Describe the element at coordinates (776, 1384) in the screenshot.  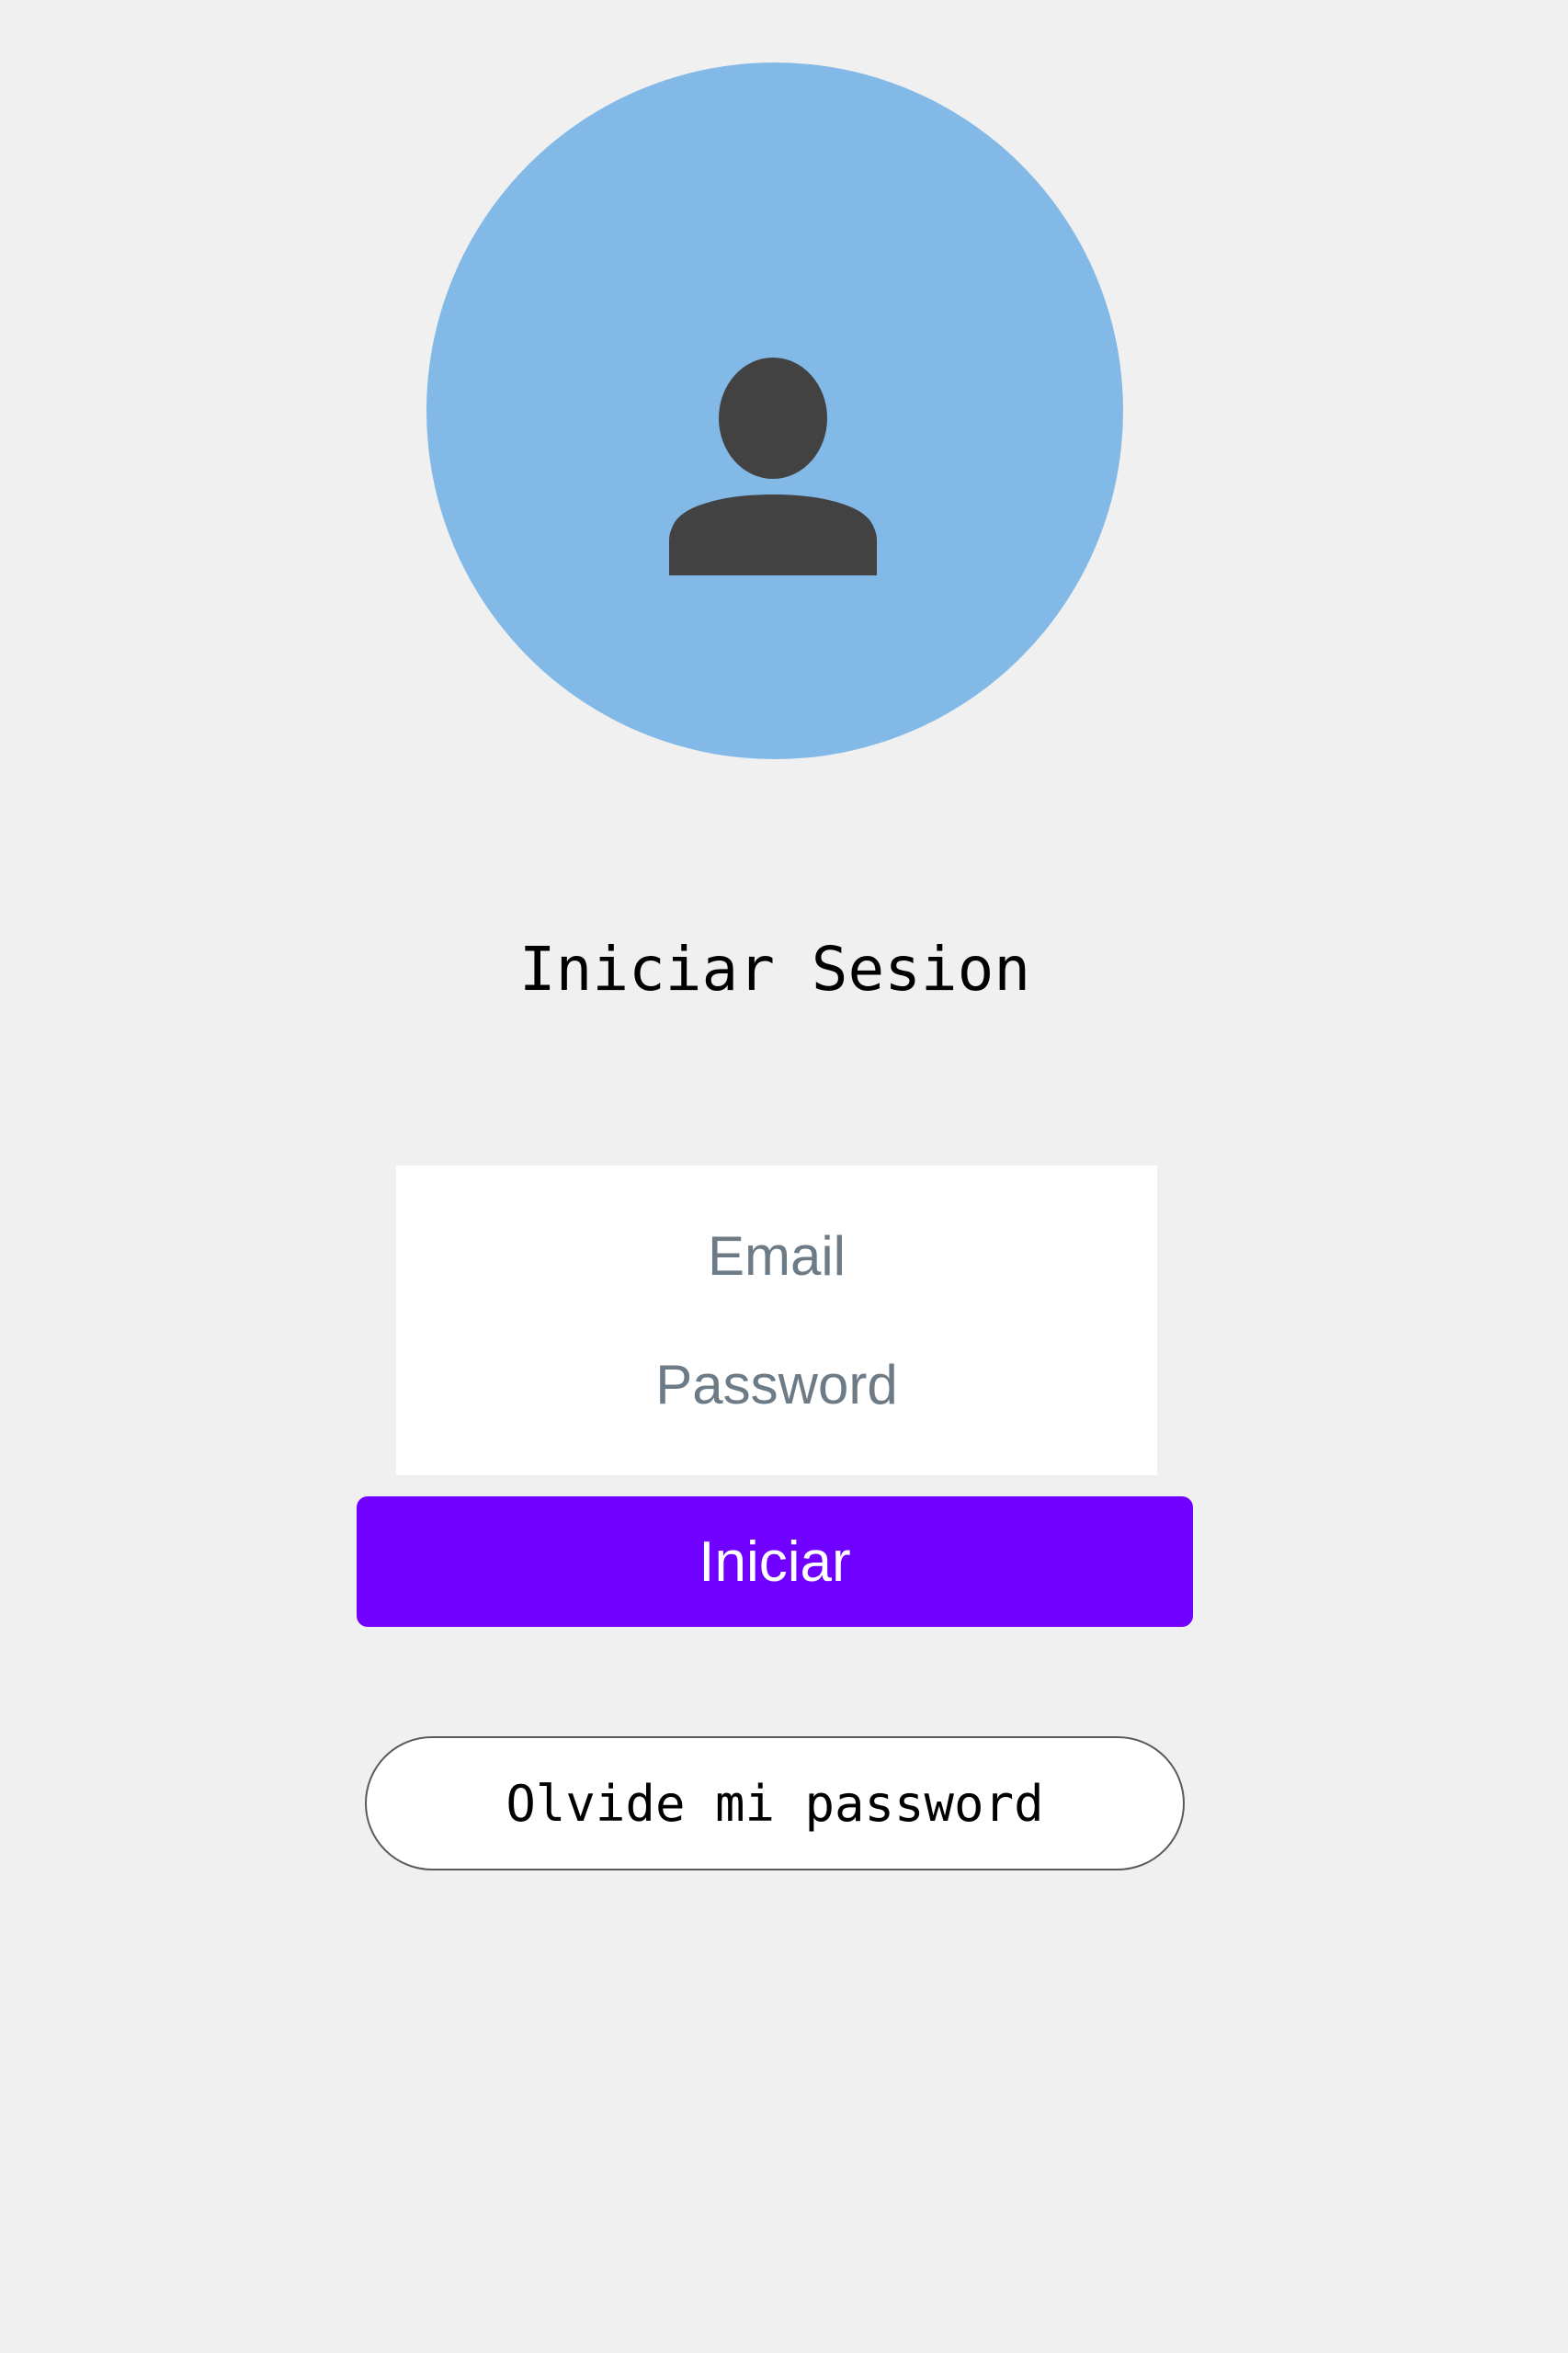
I see `password-input` at that location.